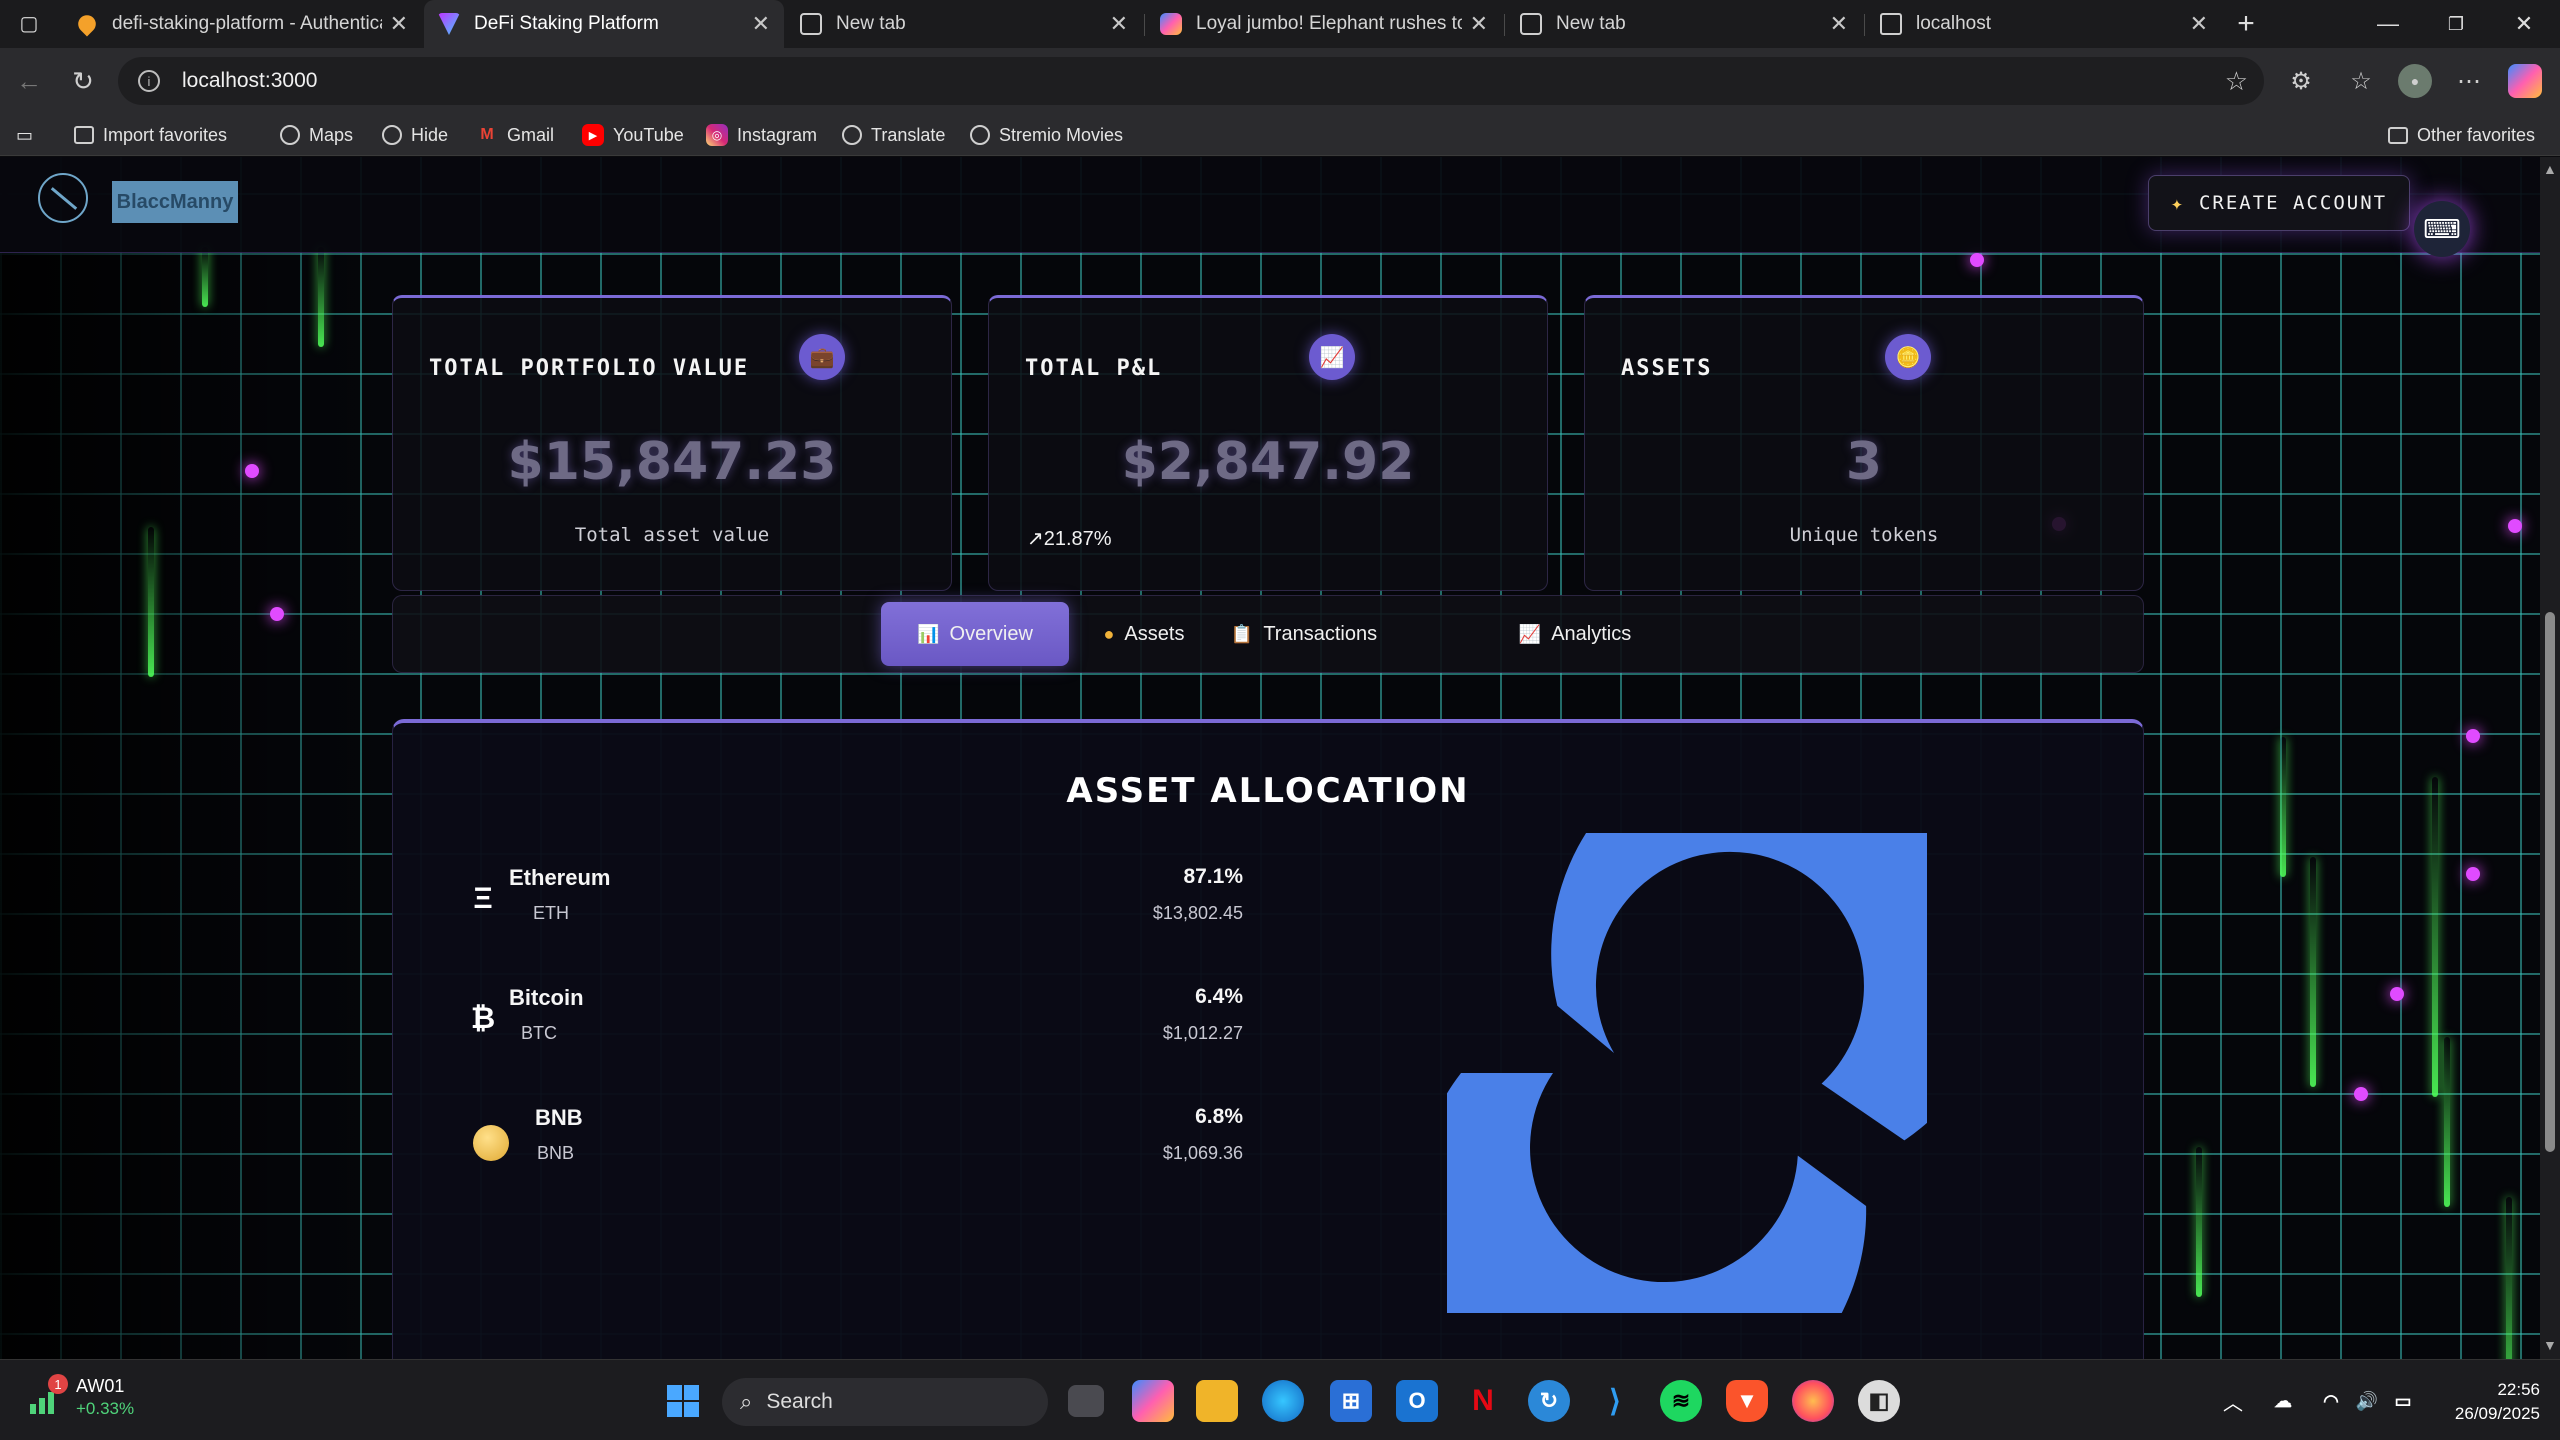 This screenshot has width=2560, height=1440. What do you see at coordinates (885, 1402) in the screenshot?
I see `taskbar-search: ⌕ Search` at bounding box center [885, 1402].